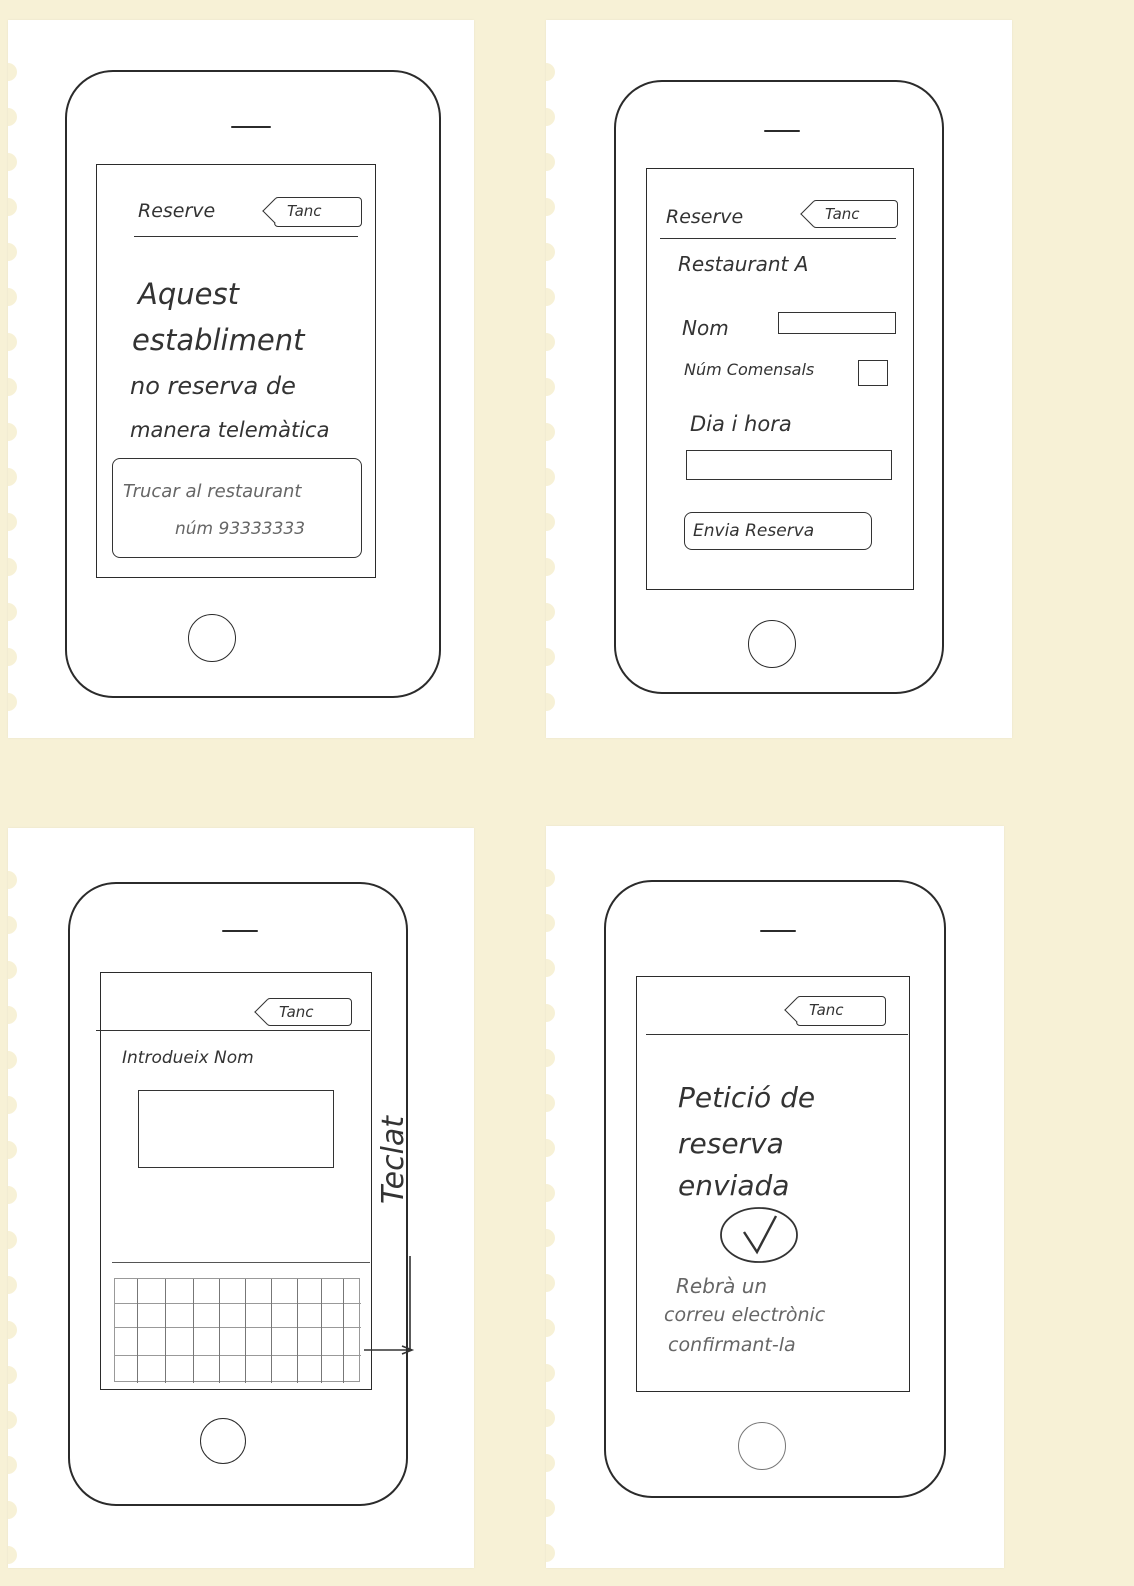 This screenshot has width=1134, height=1586. What do you see at coordinates (732, 1345) in the screenshot?
I see `note-line-3: confirmant-la` at bounding box center [732, 1345].